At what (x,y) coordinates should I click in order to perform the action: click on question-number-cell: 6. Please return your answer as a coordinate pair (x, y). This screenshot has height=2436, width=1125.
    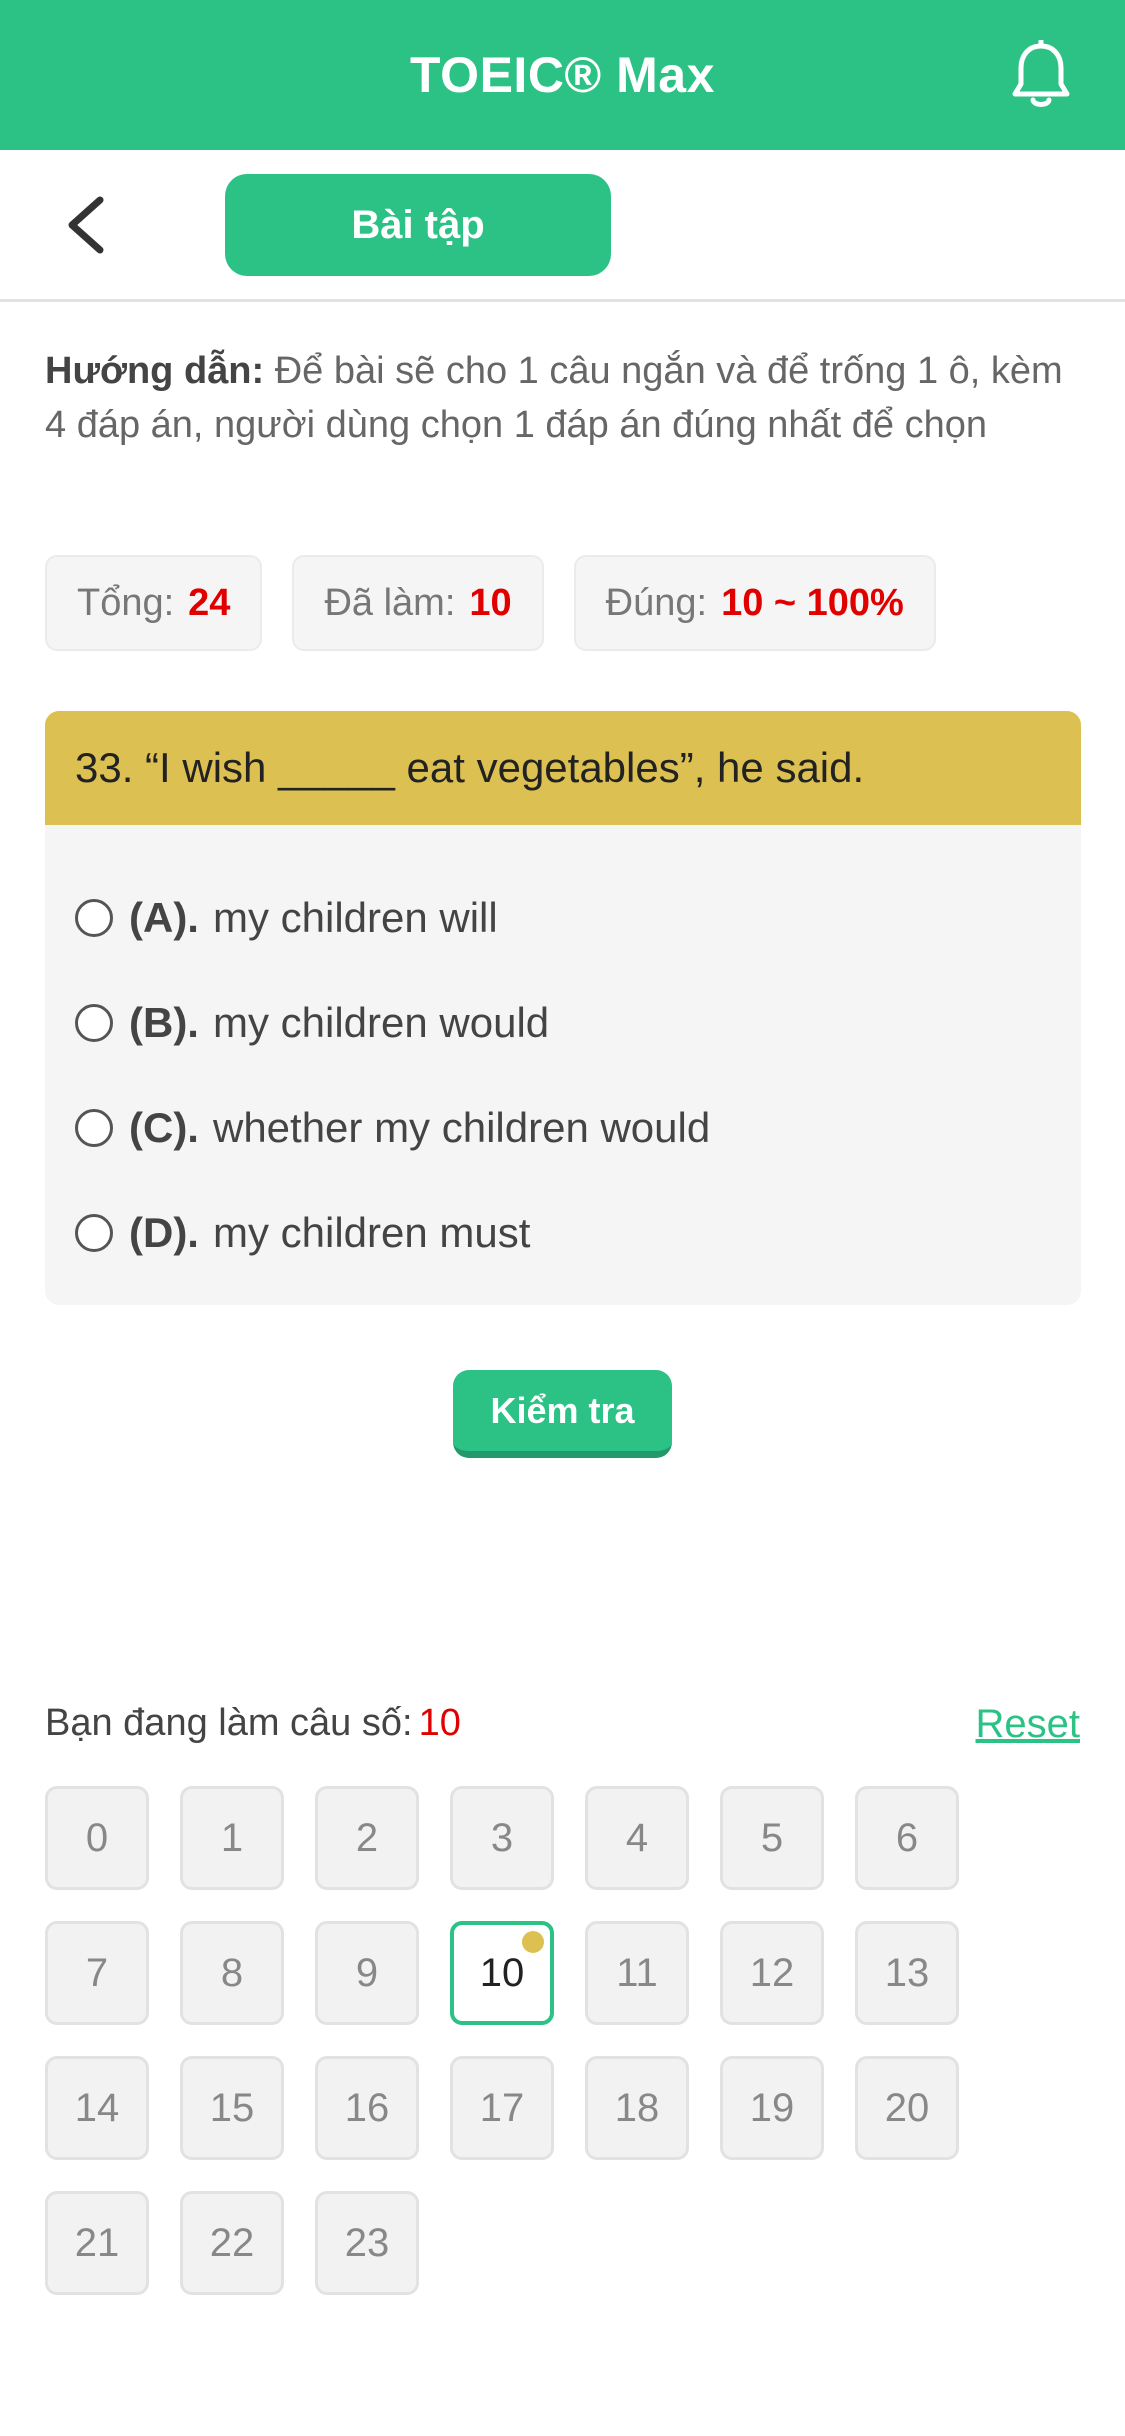
    Looking at the image, I should click on (907, 1838).